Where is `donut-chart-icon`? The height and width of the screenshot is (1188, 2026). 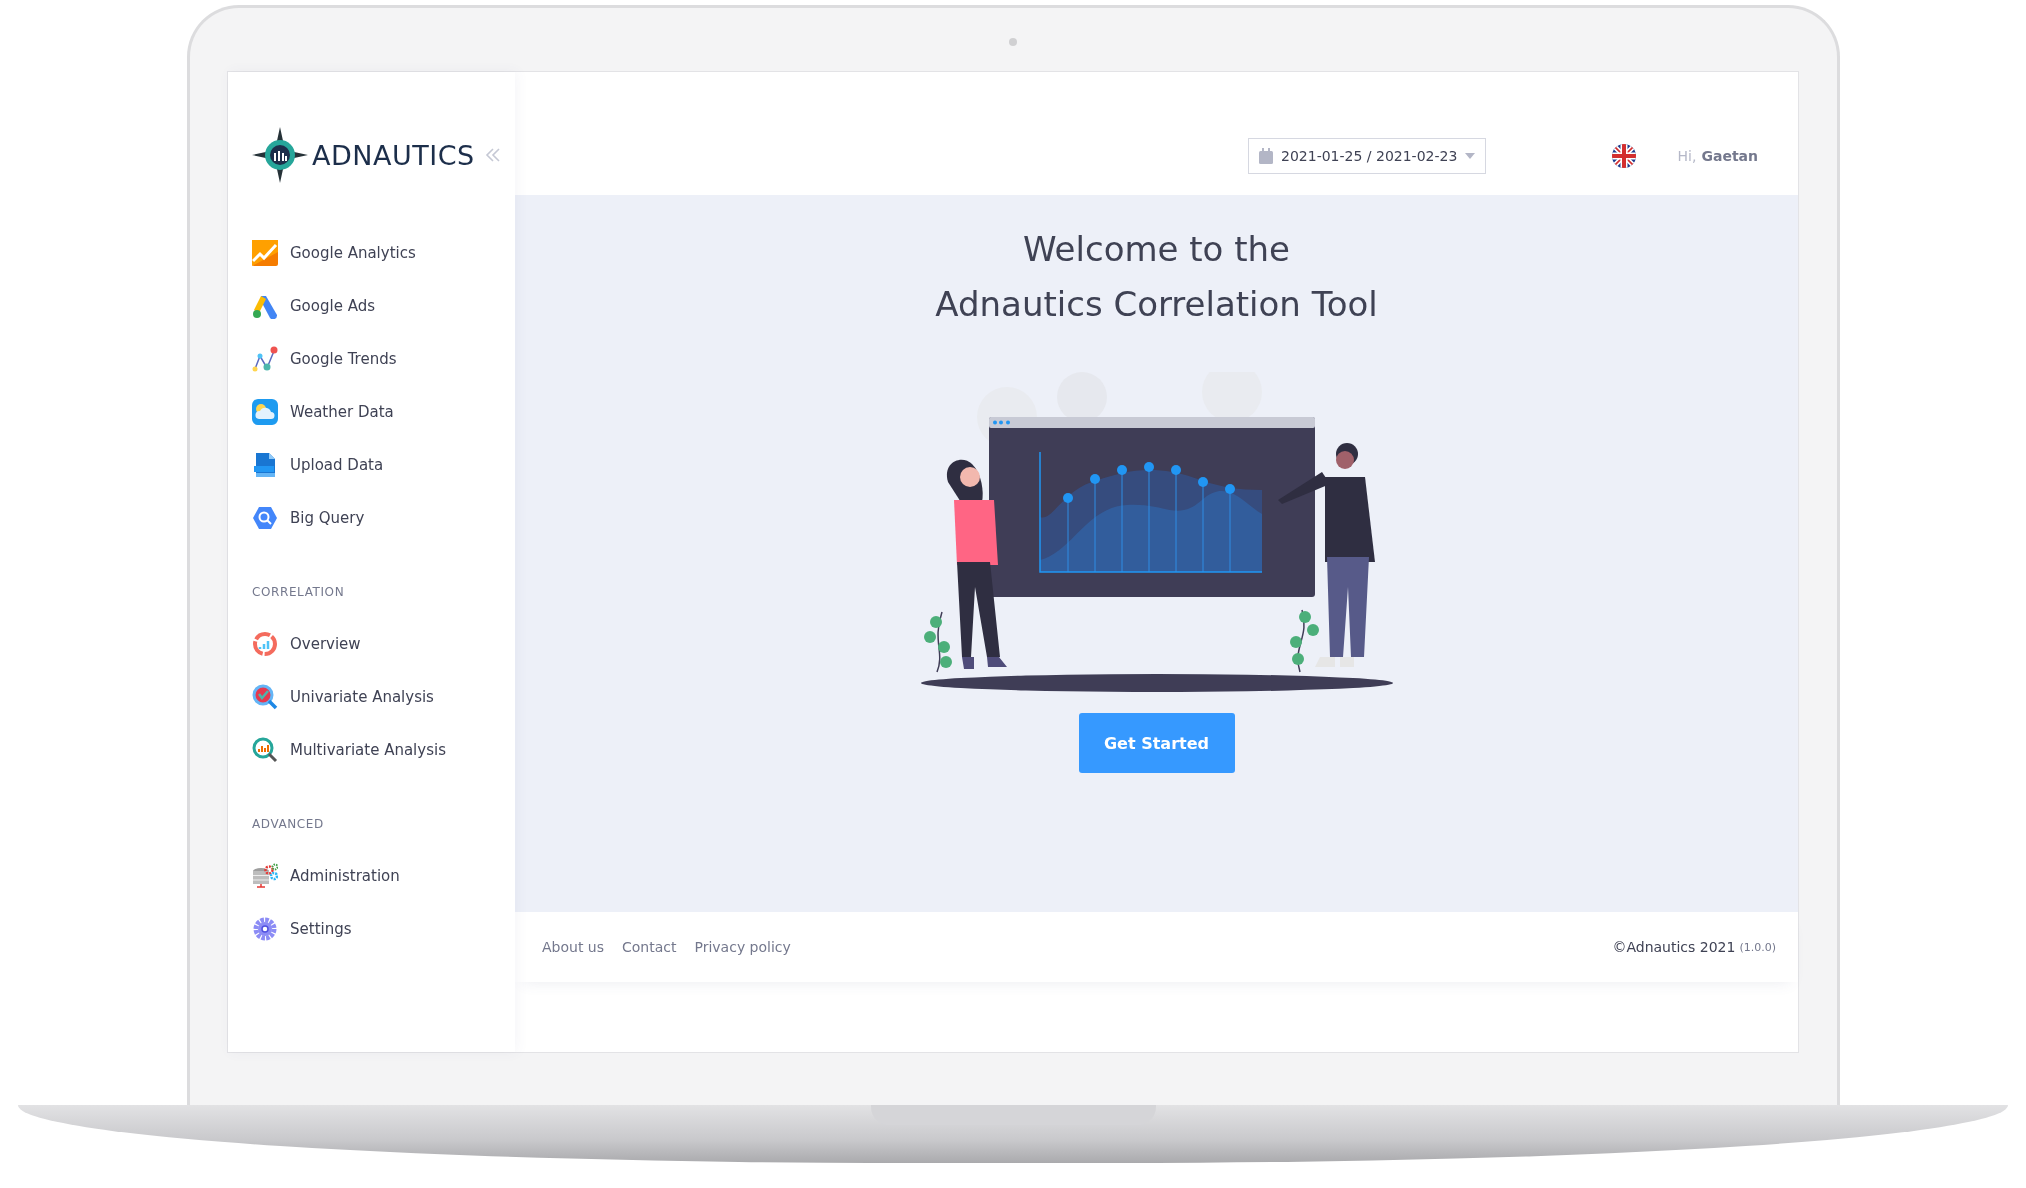 donut-chart-icon is located at coordinates (265, 643).